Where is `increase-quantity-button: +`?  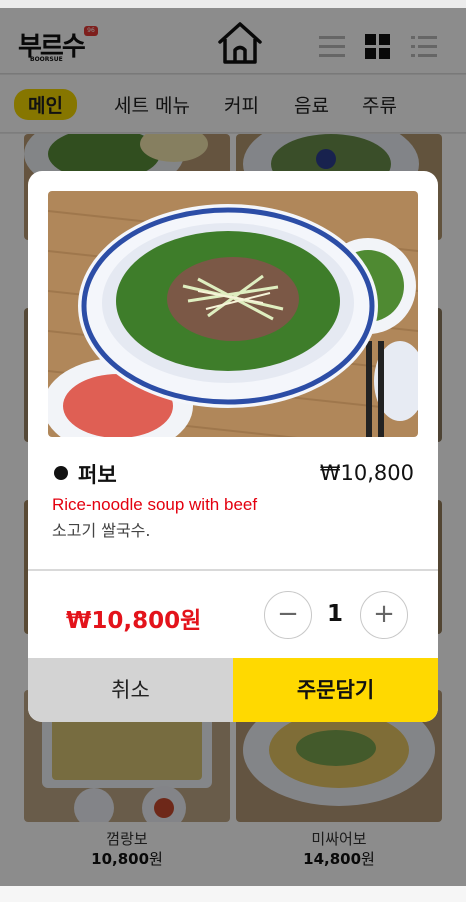
increase-quantity-button: + is located at coordinates (384, 615).